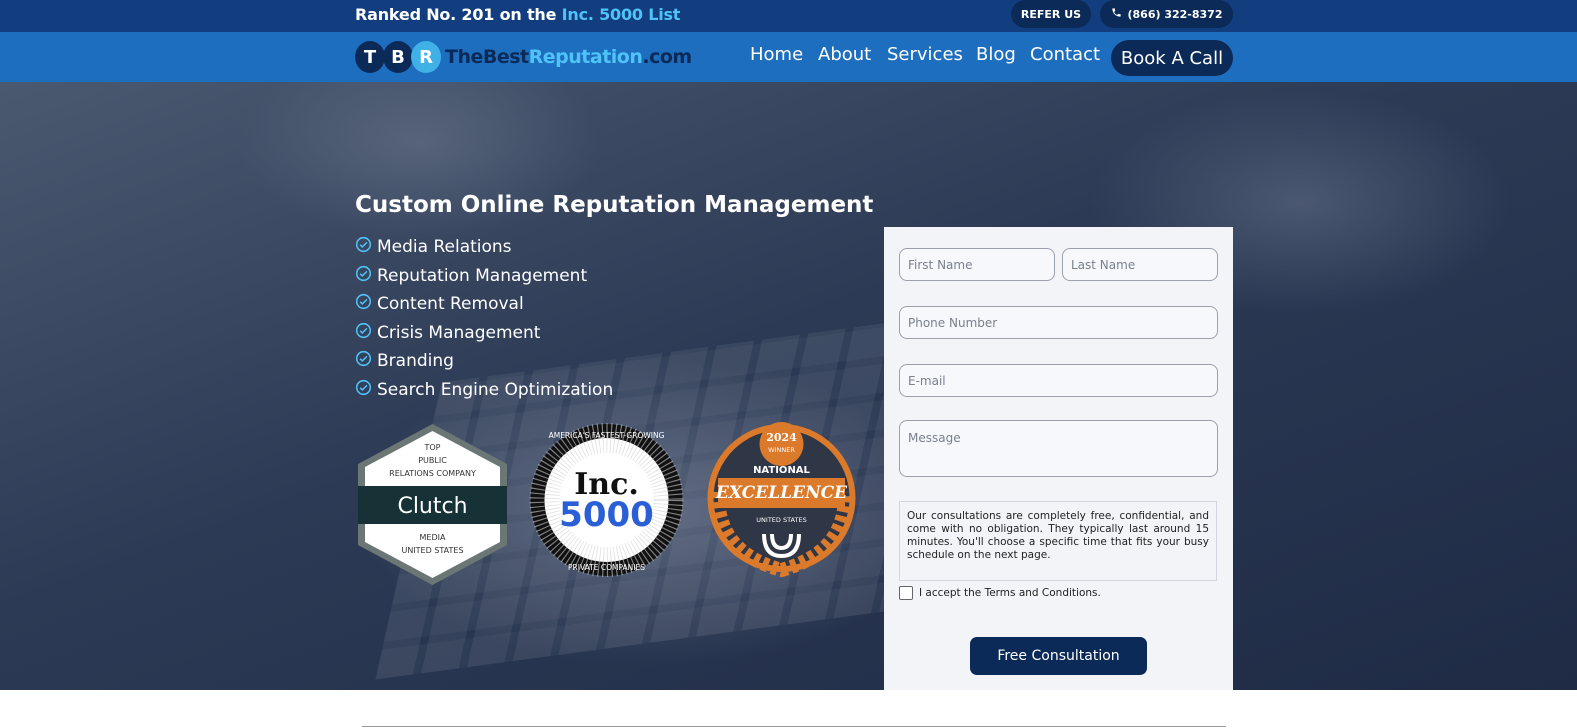 Image resolution: width=1577 pixels, height=728 pixels. Describe the element at coordinates (1140, 264) in the screenshot. I see `last-name-input: Last Name` at that location.